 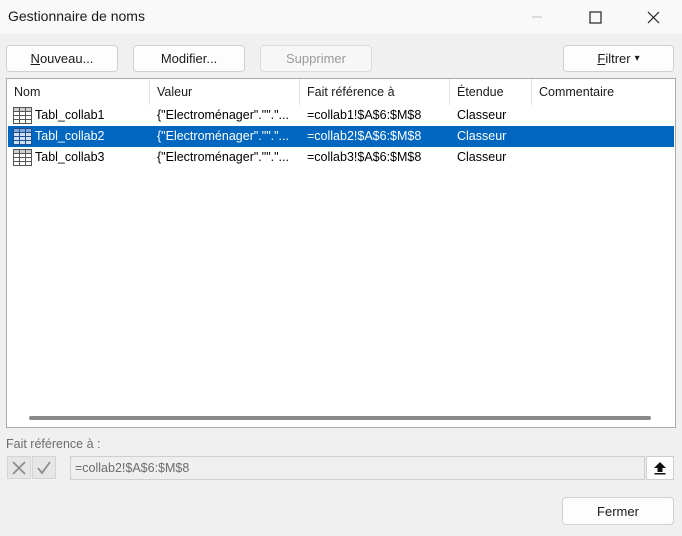 I want to click on row-refers-to: =collab2!$A$6:$M$8, so click(x=364, y=136).